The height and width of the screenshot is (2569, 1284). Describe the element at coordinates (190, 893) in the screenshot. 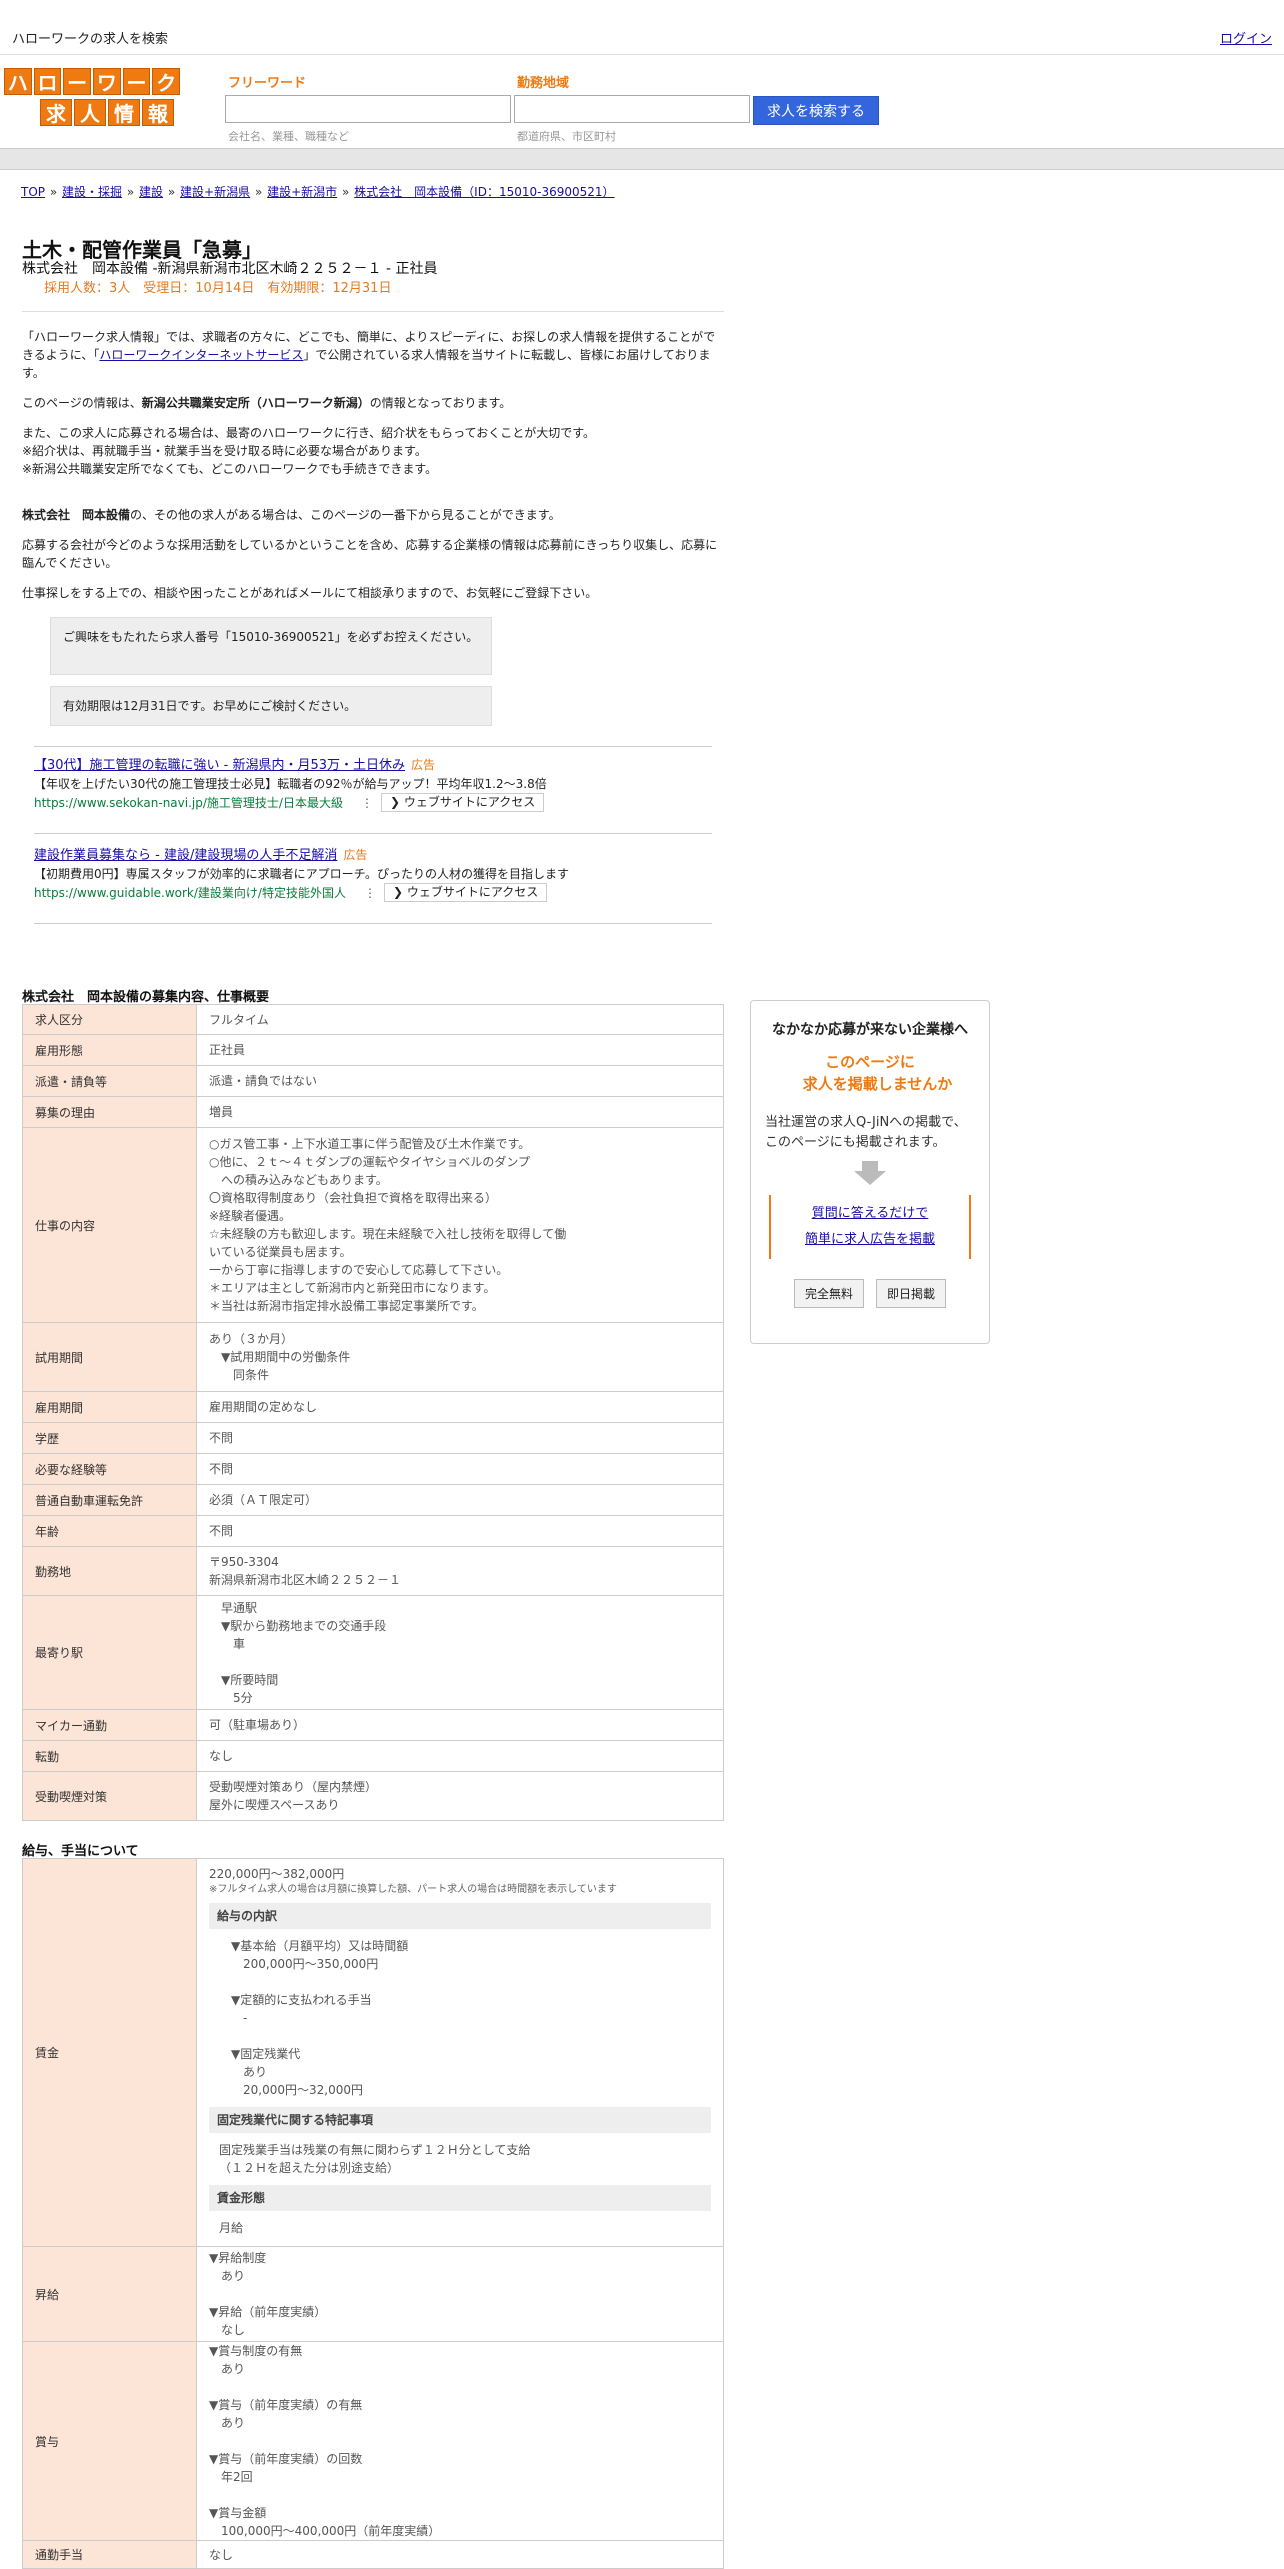

I see `ad-url: https://www.guidable.work/建設業向け/特定技能外国人` at that location.